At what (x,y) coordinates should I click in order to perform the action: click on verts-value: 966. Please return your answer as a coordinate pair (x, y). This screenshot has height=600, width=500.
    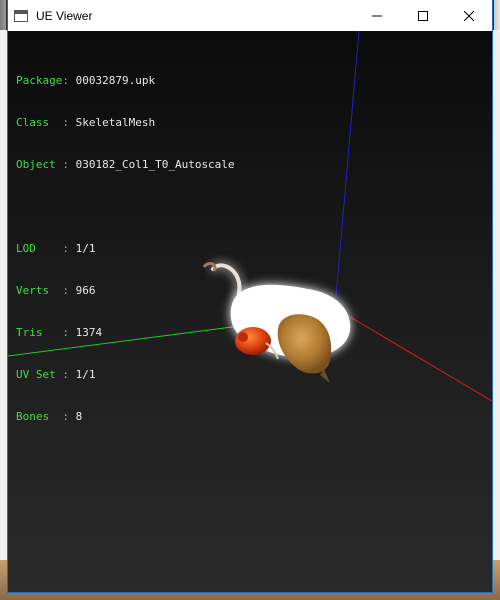
    Looking at the image, I should click on (85, 290).